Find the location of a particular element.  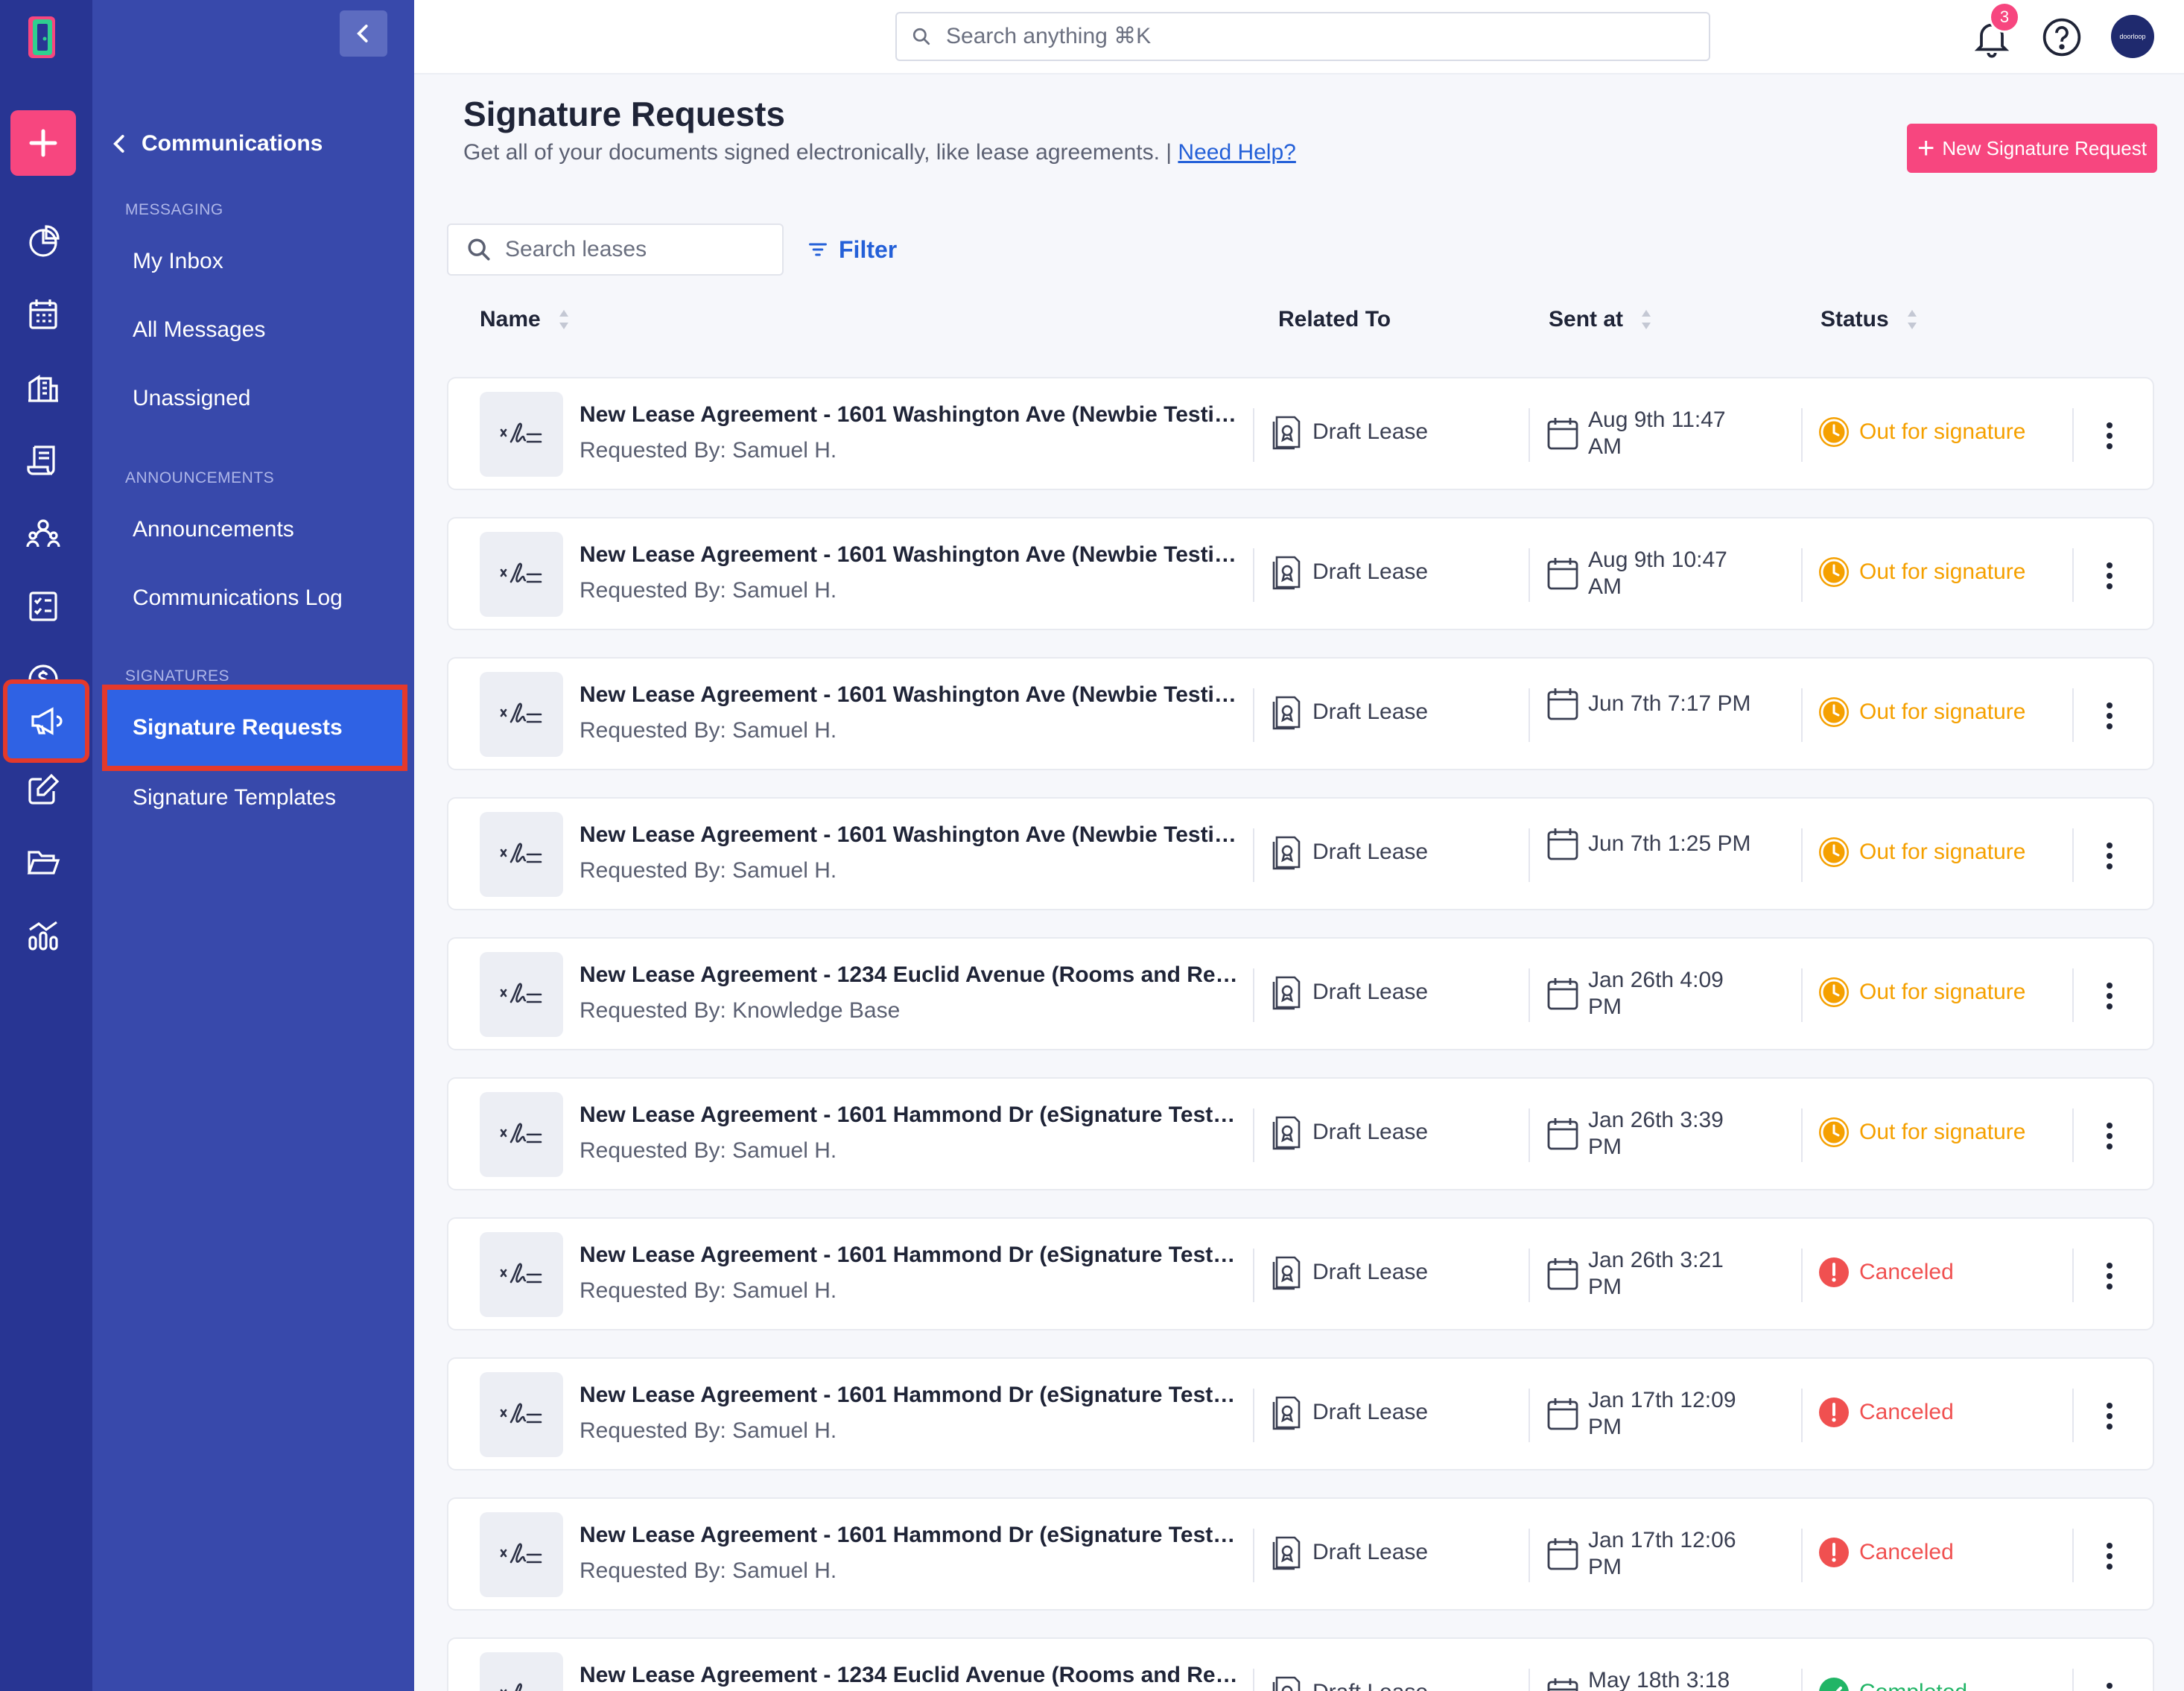

column-header-status: Status is located at coordinates (1869, 319).